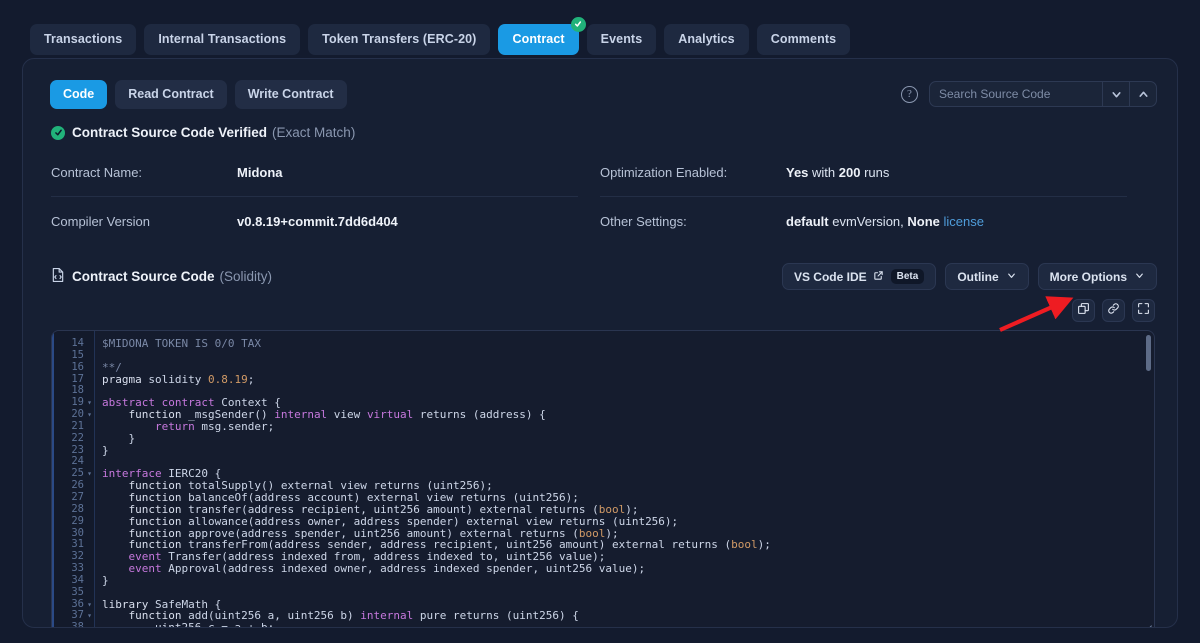  What do you see at coordinates (664, 172) in the screenshot?
I see `meta-label: Optimization Enabled:` at bounding box center [664, 172].